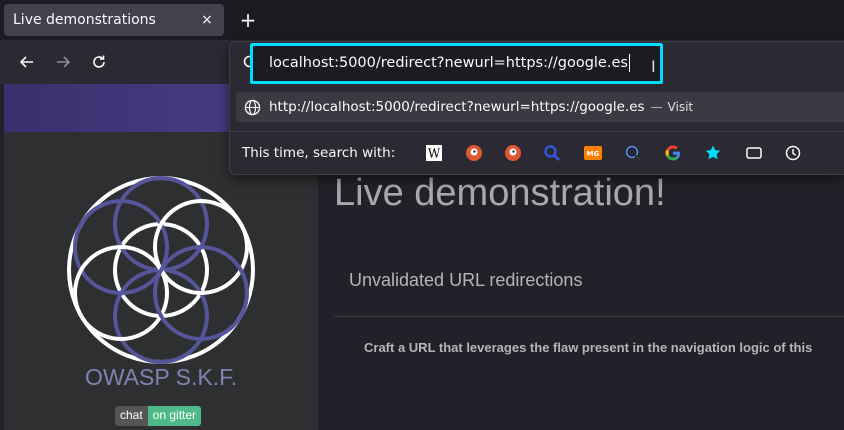 The image size is (844, 430). I want to click on ibeam-cursor-icon: I, so click(653, 66).